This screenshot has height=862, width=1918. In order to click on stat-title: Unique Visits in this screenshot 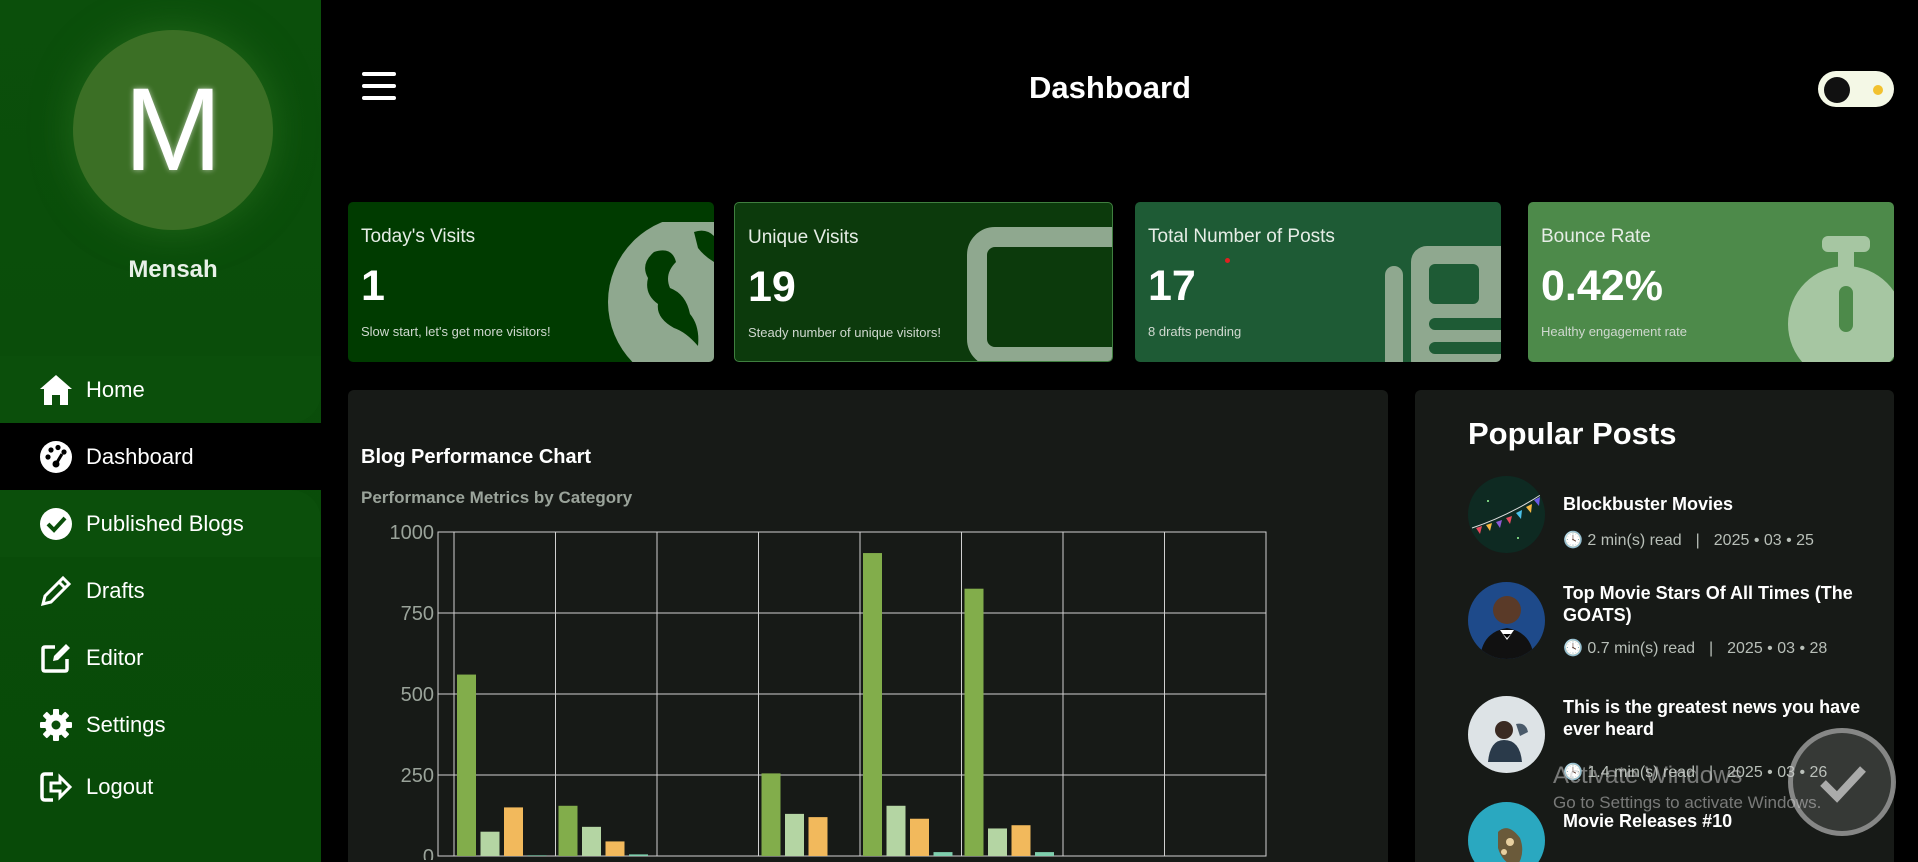, I will do `click(803, 237)`.